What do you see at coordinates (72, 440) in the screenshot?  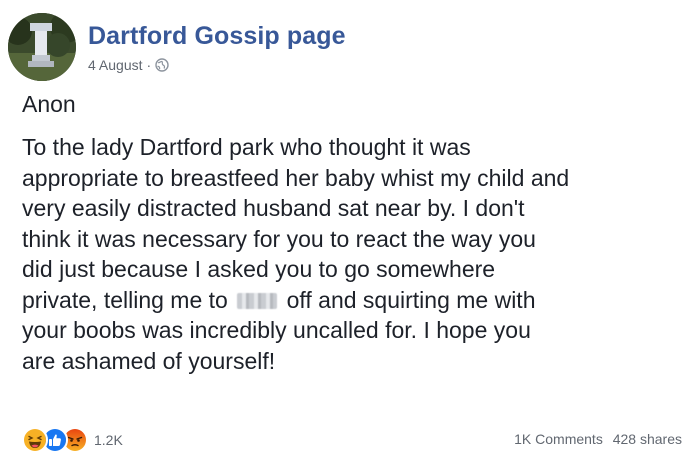 I see `reactions-summary: 1.2K` at bounding box center [72, 440].